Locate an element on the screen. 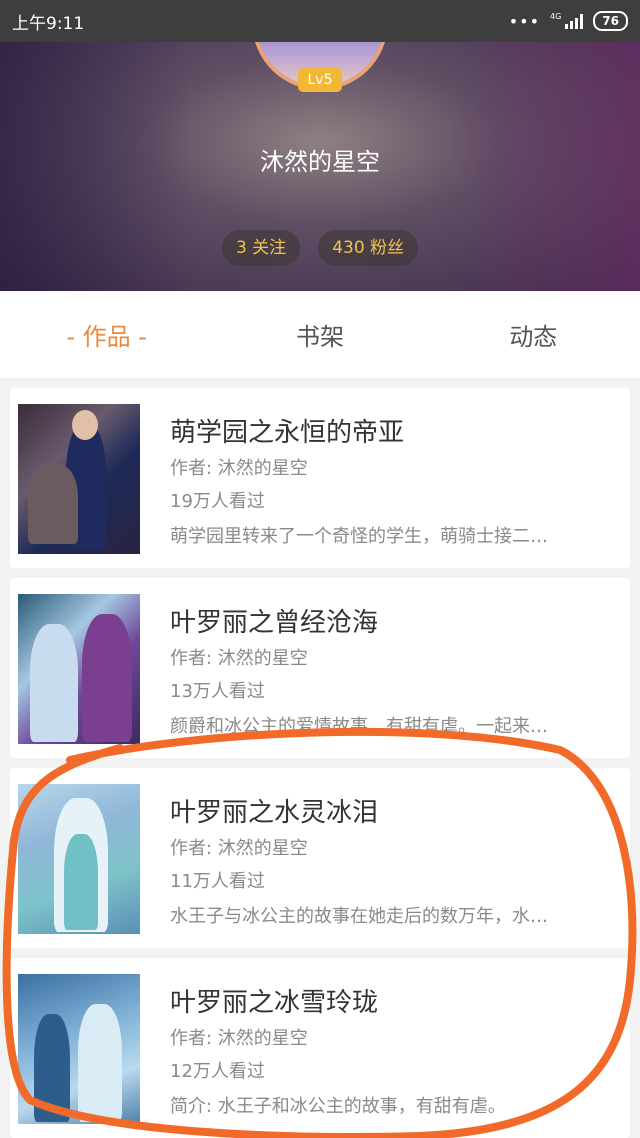  status-bar: 上午9:11 ••• 4G 76 is located at coordinates (320, 21).